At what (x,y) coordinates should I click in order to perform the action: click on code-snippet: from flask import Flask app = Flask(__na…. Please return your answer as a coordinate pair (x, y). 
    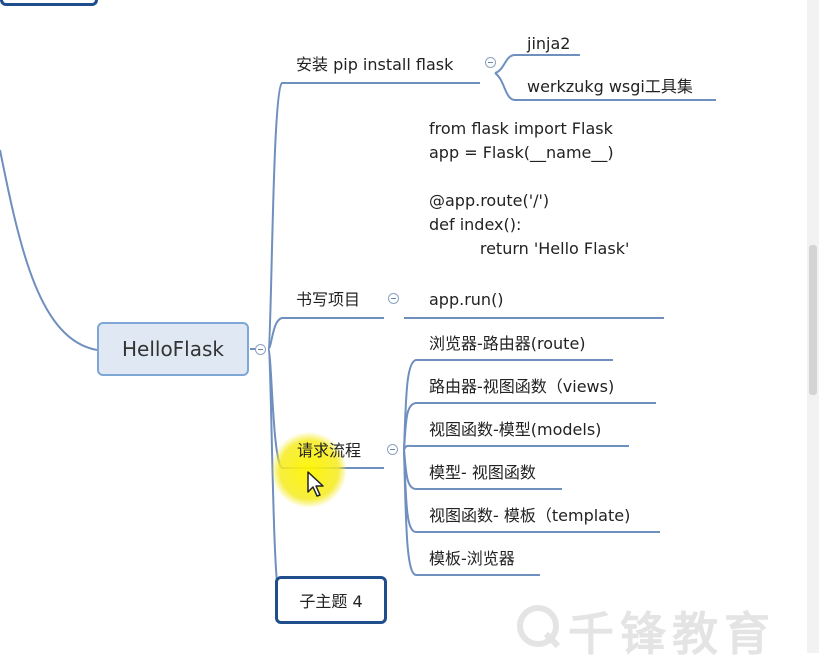
    Looking at the image, I should click on (529, 189).